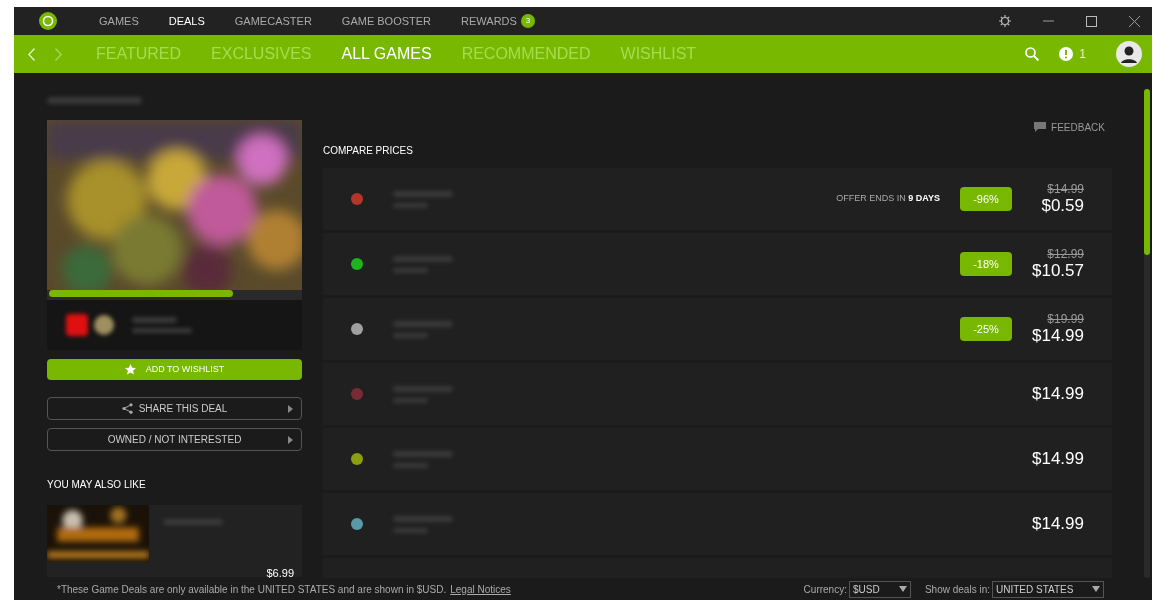  Describe the element at coordinates (280, 571) in the screenshot. I see `game-price: $6.99` at that location.